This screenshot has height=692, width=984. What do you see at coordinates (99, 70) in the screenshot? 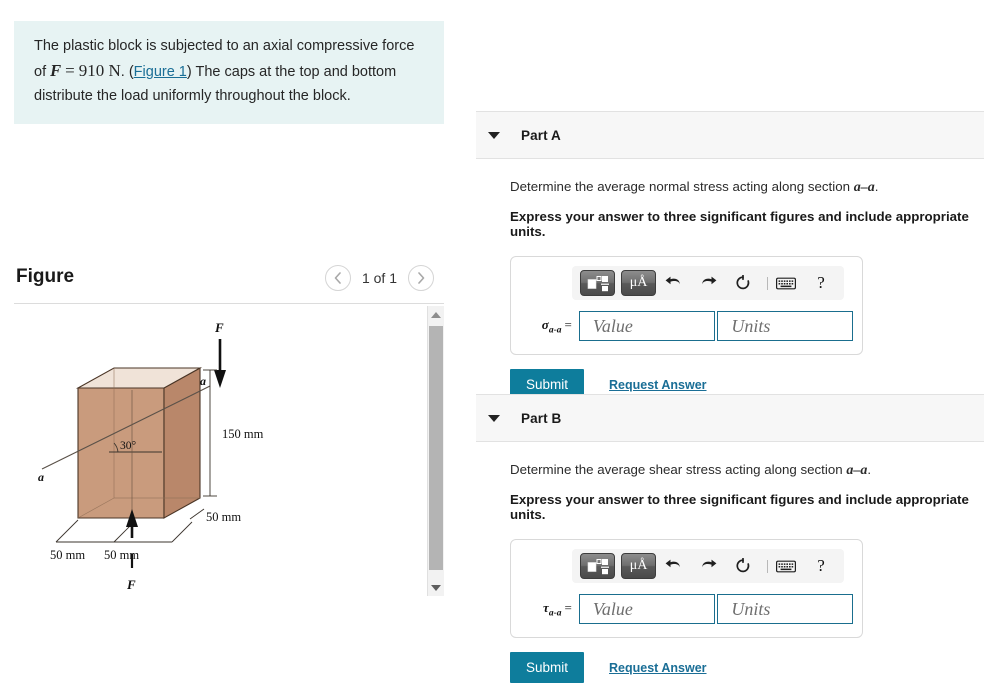
I see `force-value: 910 N` at bounding box center [99, 70].